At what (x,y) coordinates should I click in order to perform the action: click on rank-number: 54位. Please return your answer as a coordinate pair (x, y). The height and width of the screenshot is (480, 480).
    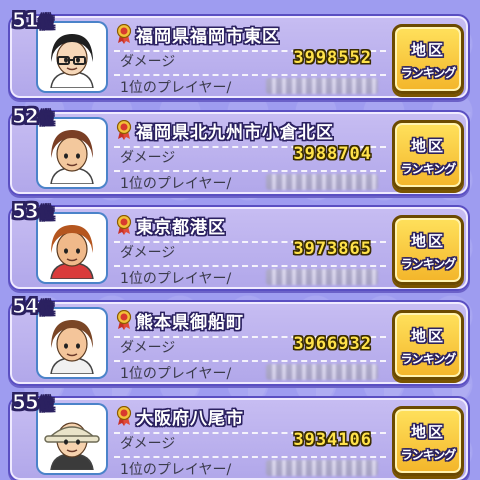
    Looking at the image, I should click on (33, 306).